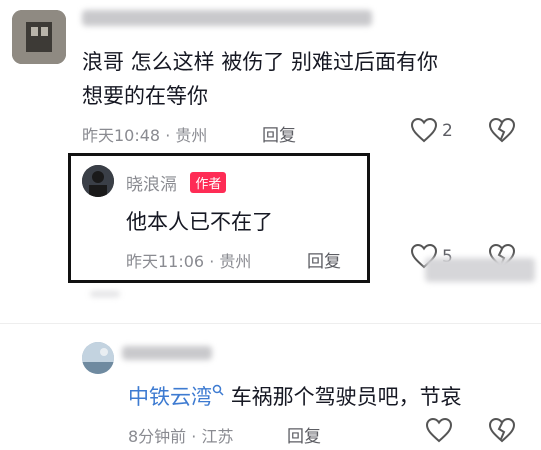 The width and height of the screenshot is (541, 450). I want to click on author-avatar, so click(98, 181).